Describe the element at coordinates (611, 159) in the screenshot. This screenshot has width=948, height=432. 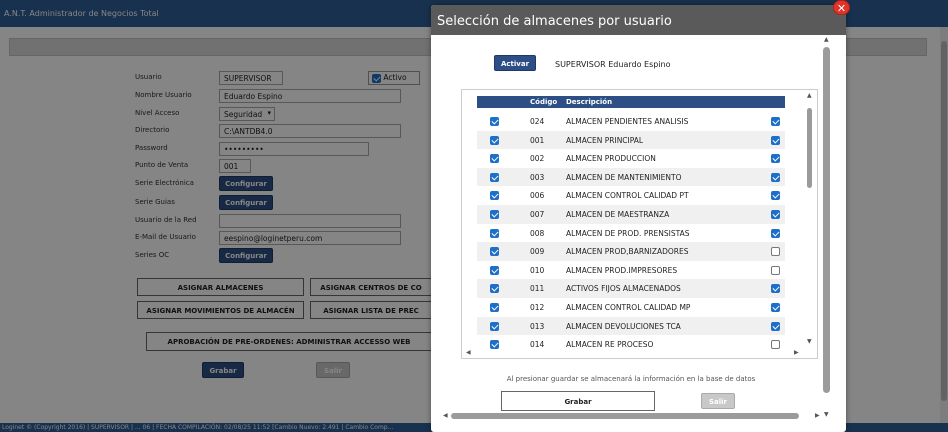
I see `row-description: ALMACEN PRODUCCION` at that location.